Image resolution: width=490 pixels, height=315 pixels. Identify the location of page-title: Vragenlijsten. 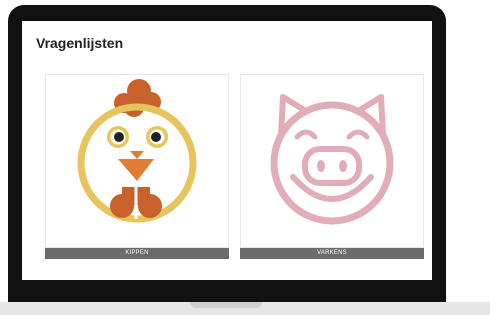
(80, 43).